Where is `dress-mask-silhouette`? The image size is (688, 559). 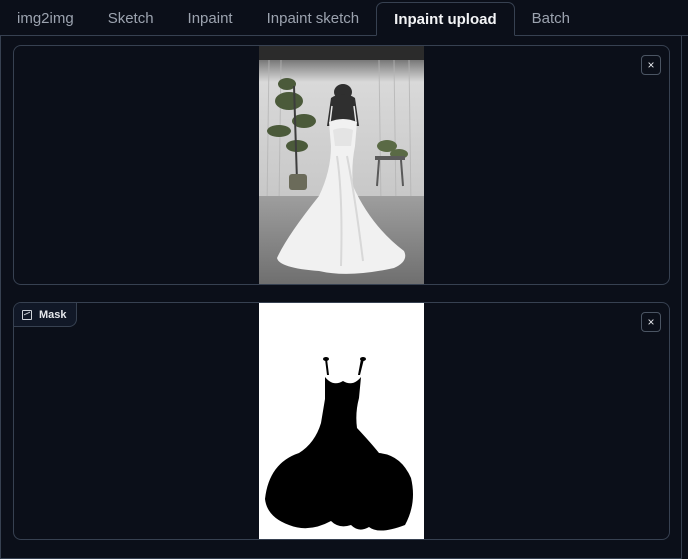
dress-mask-silhouette is located at coordinates (341, 421).